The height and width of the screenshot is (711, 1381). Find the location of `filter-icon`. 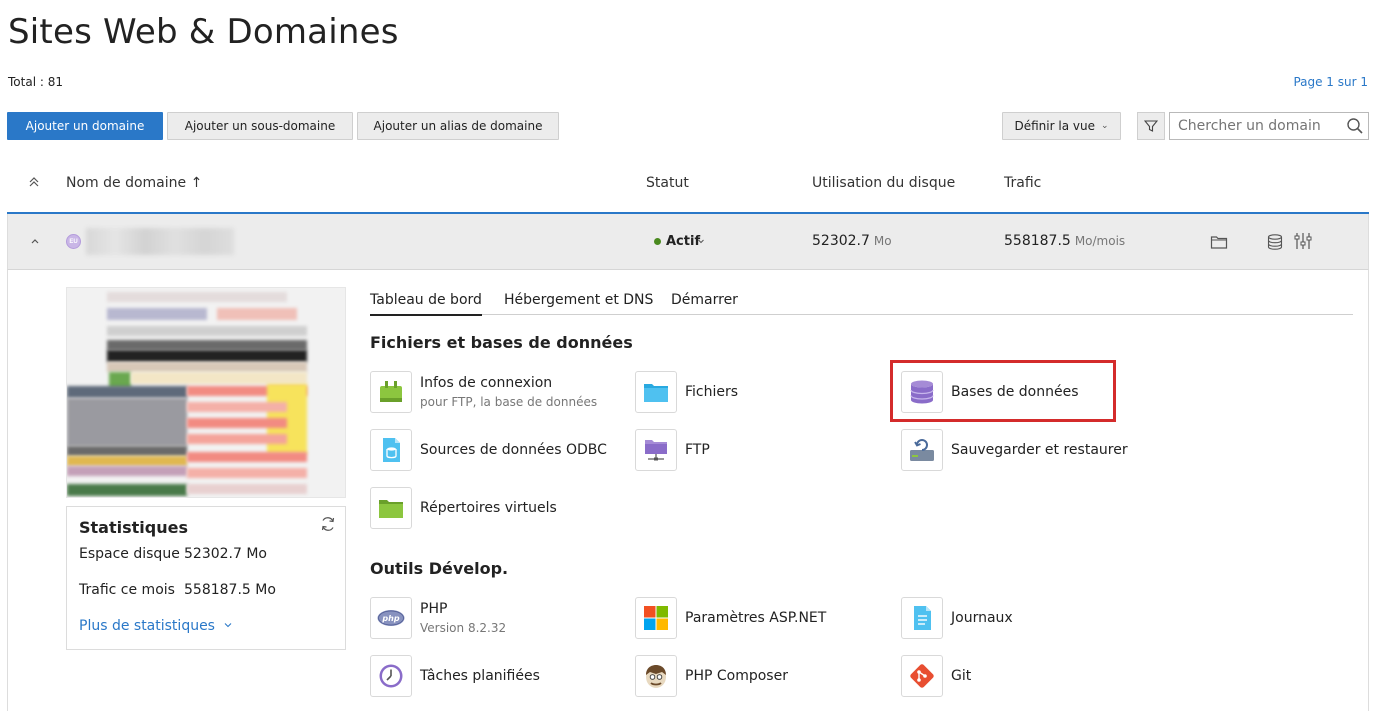

filter-icon is located at coordinates (1151, 126).